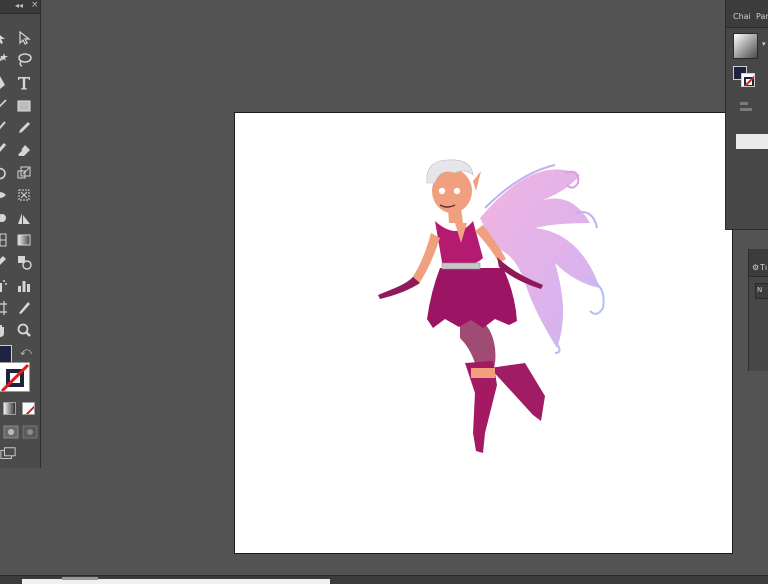 The image size is (768, 584). I want to click on free-transform-tool-icon, so click(24, 195).